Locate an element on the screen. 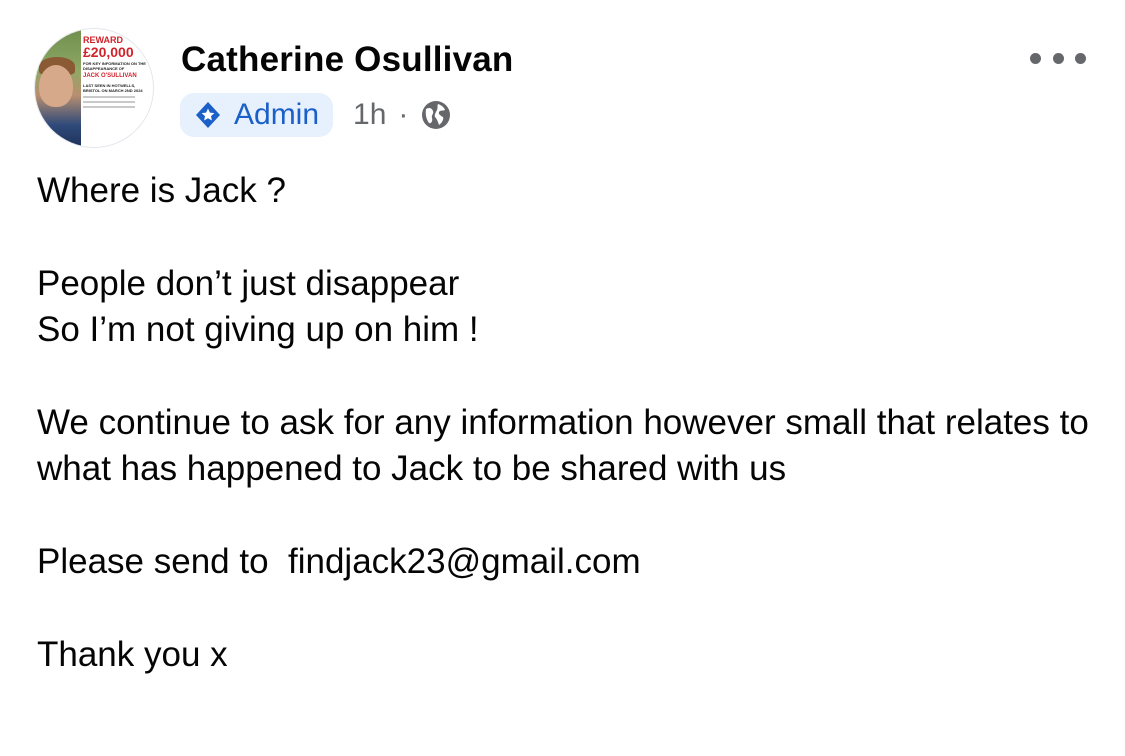 This screenshot has height=756, width=1125. post-timestamp: 1h is located at coordinates (369, 115).